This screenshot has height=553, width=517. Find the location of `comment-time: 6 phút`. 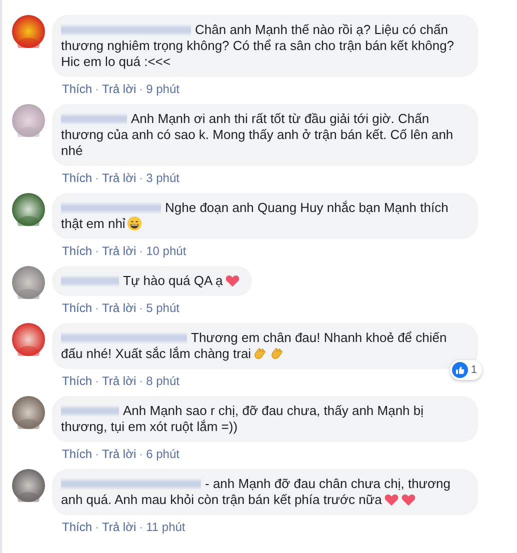

comment-time: 6 phút is located at coordinates (163, 454).